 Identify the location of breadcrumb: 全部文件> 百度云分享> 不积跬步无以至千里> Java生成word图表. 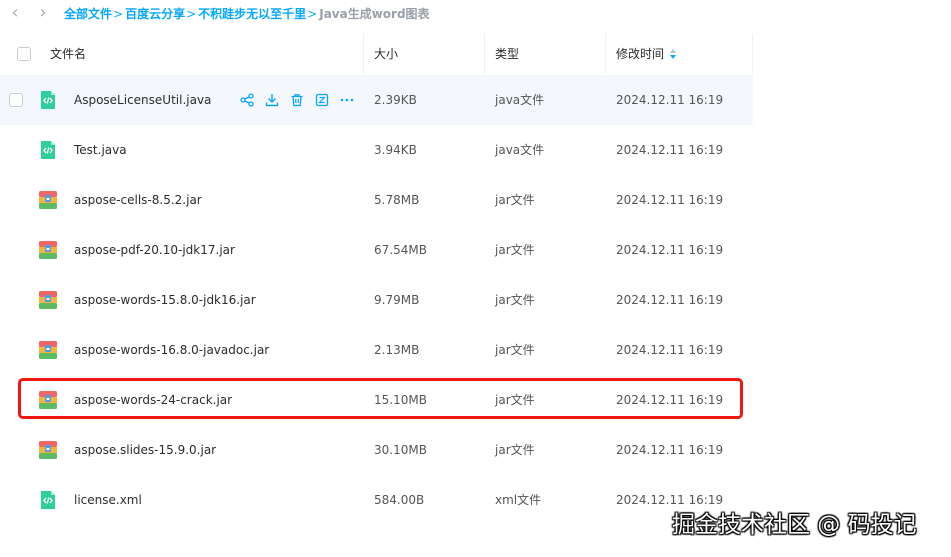
(247, 14).